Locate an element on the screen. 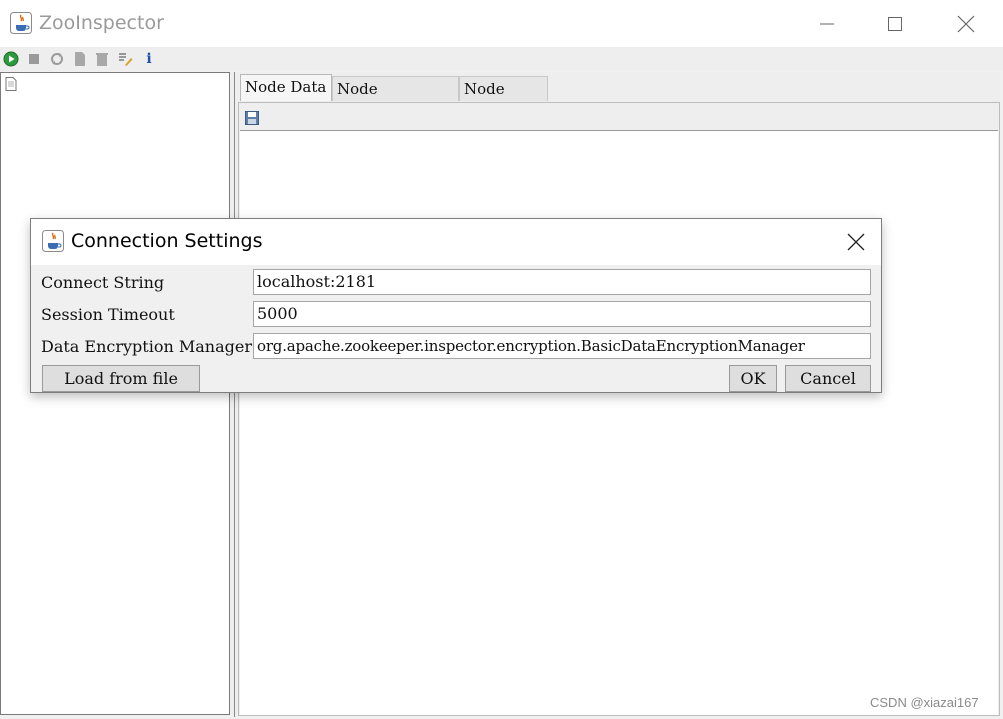 This screenshot has height=719, width=1003. minimize-button is located at coordinates (827, 24).